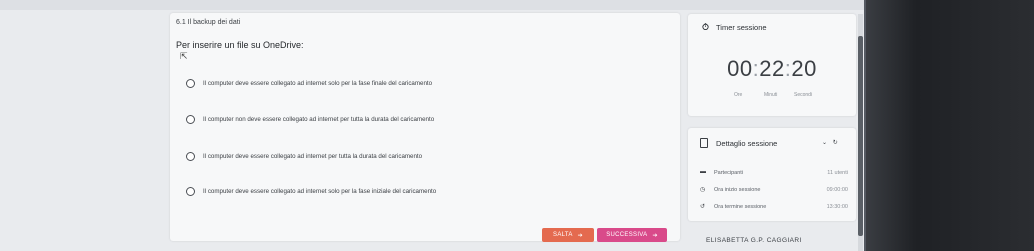 The image size is (1034, 251). I want to click on refresh-icon: ↻, so click(835, 143).